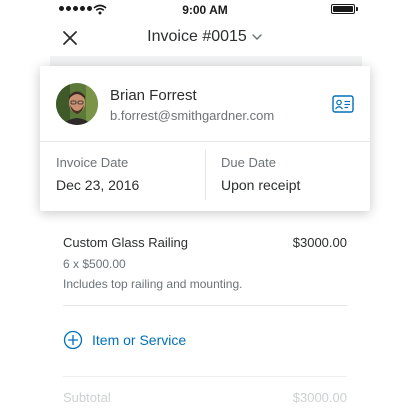  I want to click on due-date-label: Due Date, so click(248, 162).